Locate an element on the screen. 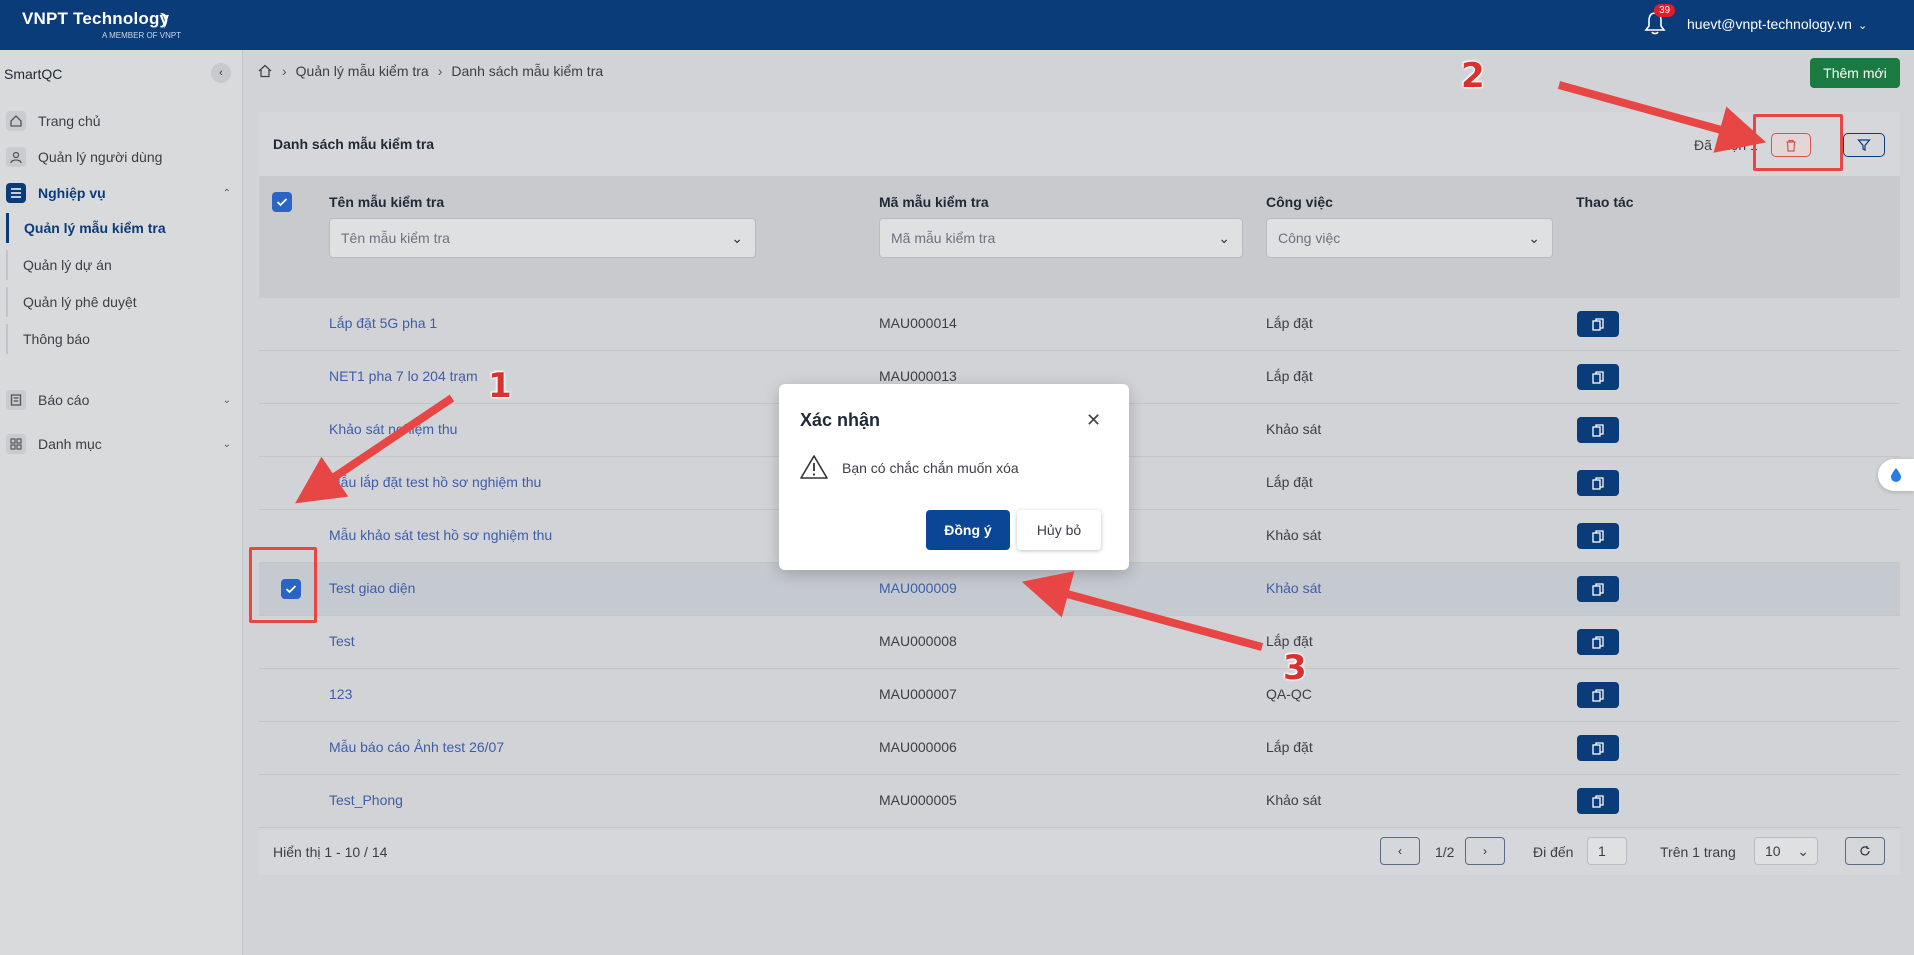 The image size is (1914, 955). page-indicator: 1/2 is located at coordinates (1445, 852).